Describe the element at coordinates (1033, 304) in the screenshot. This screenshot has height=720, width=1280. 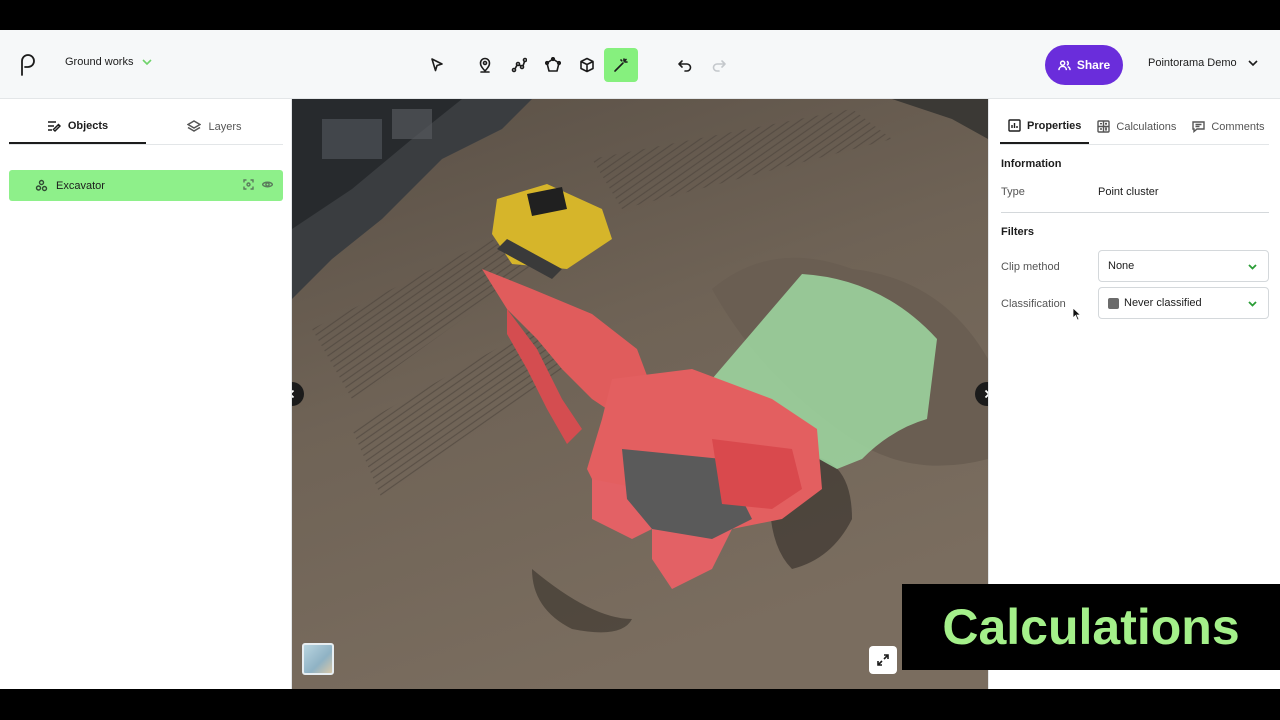
I see `classification-label: Classification` at that location.